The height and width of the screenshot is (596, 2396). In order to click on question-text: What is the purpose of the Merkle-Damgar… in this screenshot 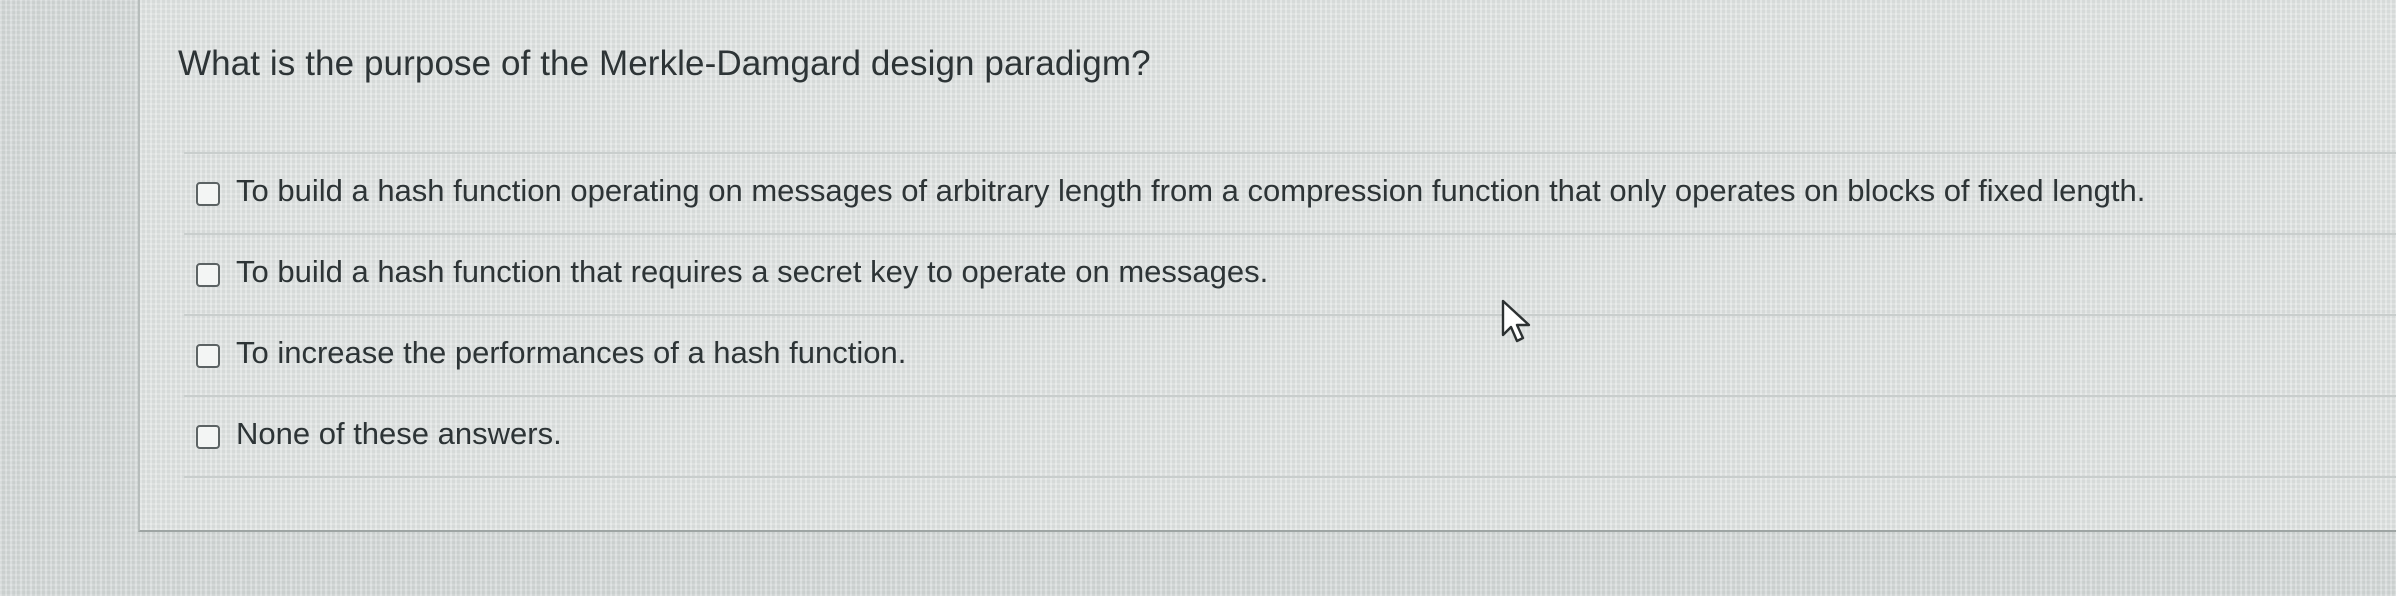, I will do `click(664, 63)`.